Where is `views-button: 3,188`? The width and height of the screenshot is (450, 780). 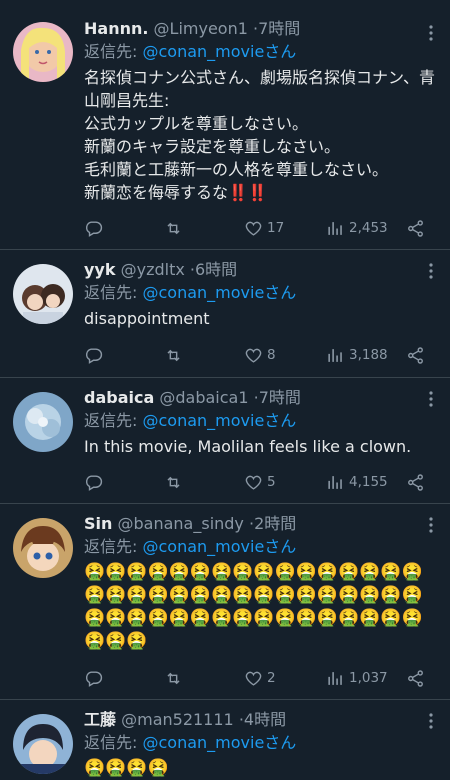
views-button: 3,188 is located at coordinates (357, 355).